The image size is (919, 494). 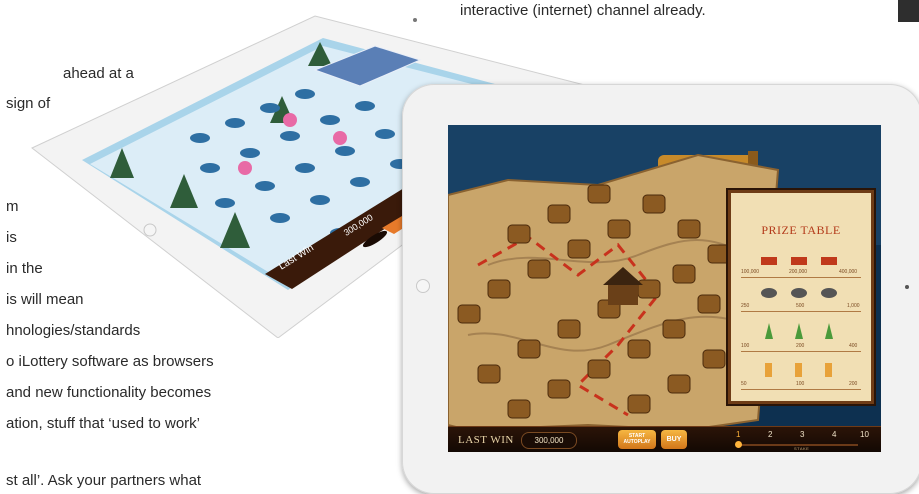 What do you see at coordinates (486, 440) in the screenshot?
I see `last-win-label: LAST WIN` at bounding box center [486, 440].